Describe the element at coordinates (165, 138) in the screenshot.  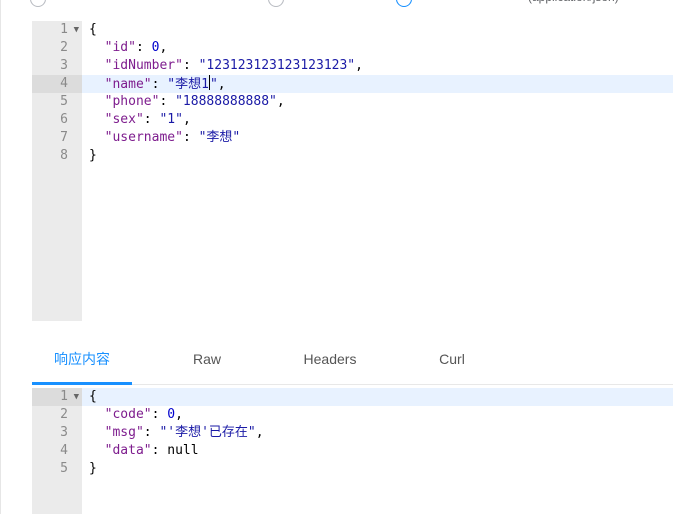
I see `code-line-text: "username": "李想"` at that location.